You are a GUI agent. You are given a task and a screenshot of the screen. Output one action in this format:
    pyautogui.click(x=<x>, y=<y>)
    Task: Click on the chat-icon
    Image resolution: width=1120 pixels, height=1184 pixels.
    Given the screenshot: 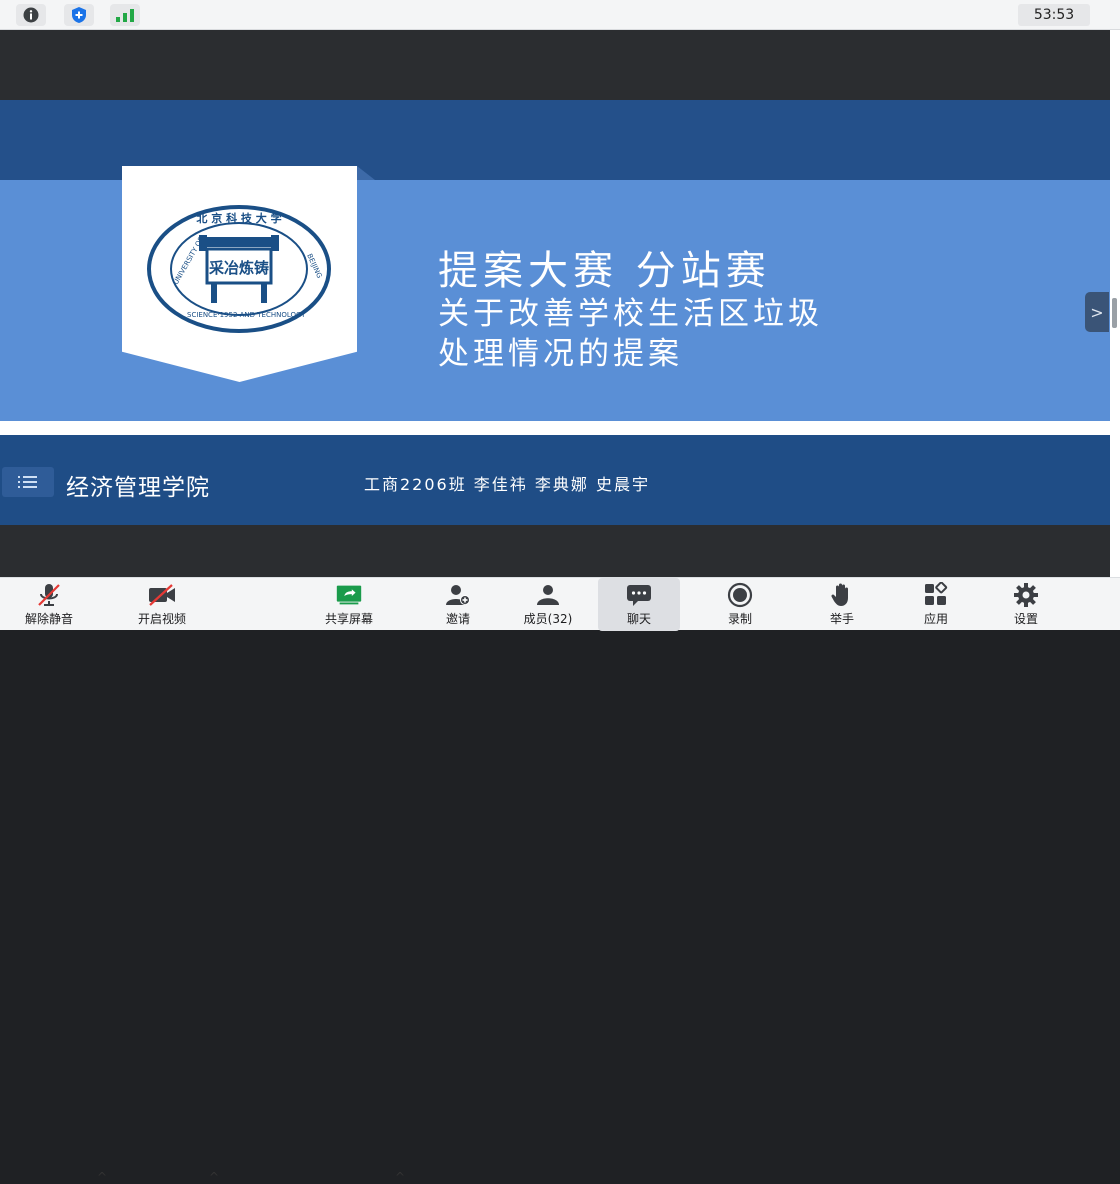 What is the action you would take?
    pyautogui.click(x=639, y=595)
    